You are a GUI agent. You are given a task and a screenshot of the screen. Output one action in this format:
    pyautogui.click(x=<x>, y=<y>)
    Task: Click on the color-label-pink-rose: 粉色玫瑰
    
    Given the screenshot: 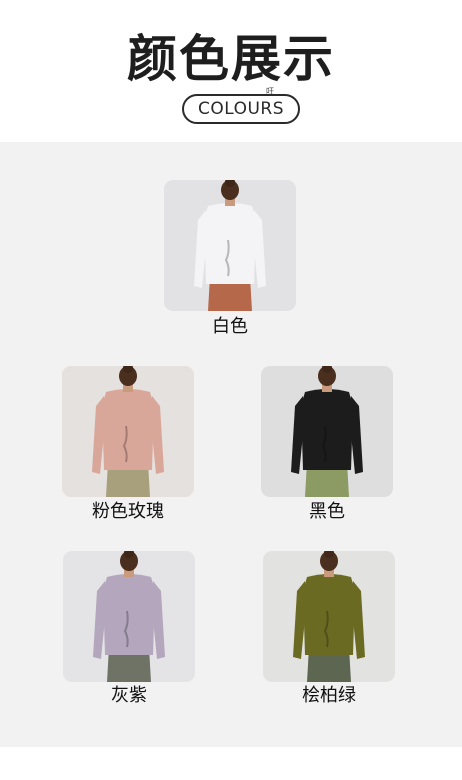 What is the action you would take?
    pyautogui.click(x=128, y=511)
    